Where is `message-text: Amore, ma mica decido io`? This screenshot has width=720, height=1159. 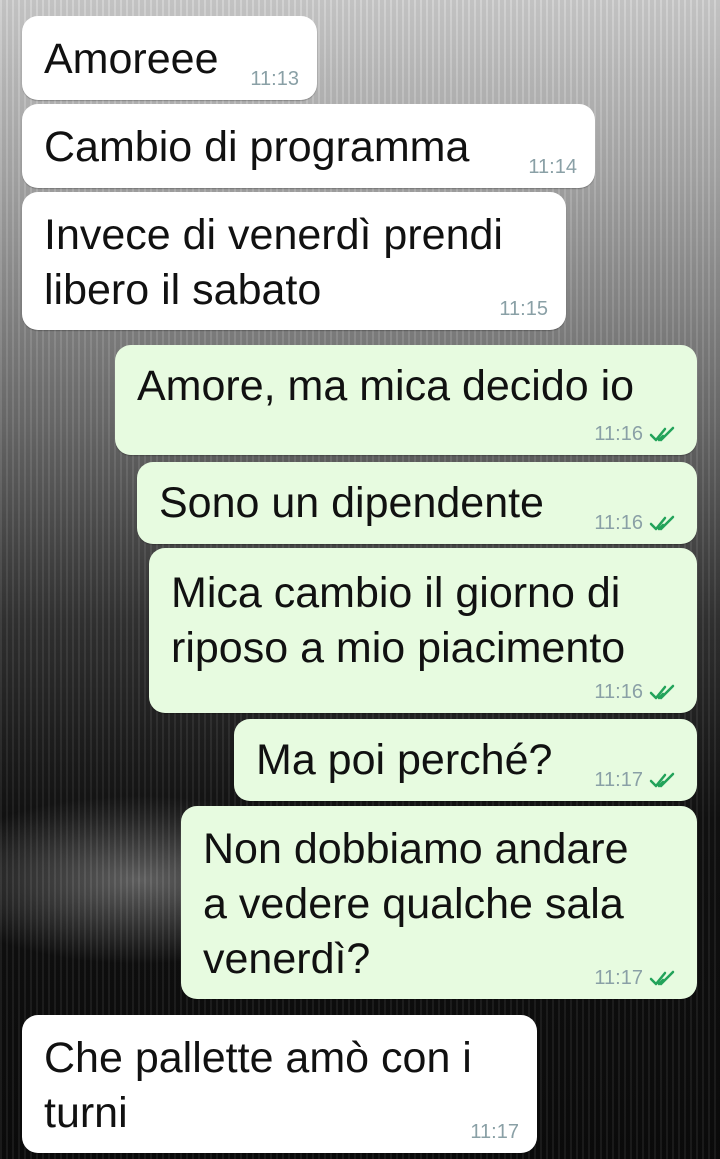
message-text: Amore, ma mica decido io is located at coordinates (386, 386).